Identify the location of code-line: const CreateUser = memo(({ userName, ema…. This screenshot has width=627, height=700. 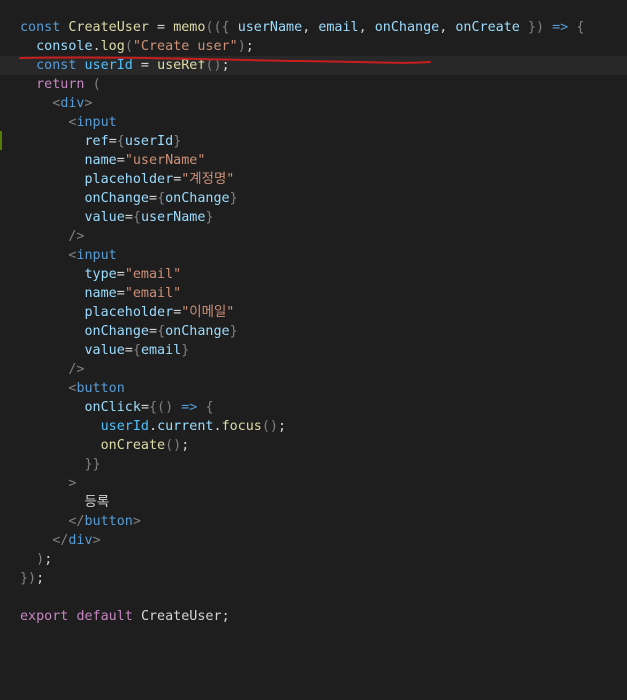
(323, 27).